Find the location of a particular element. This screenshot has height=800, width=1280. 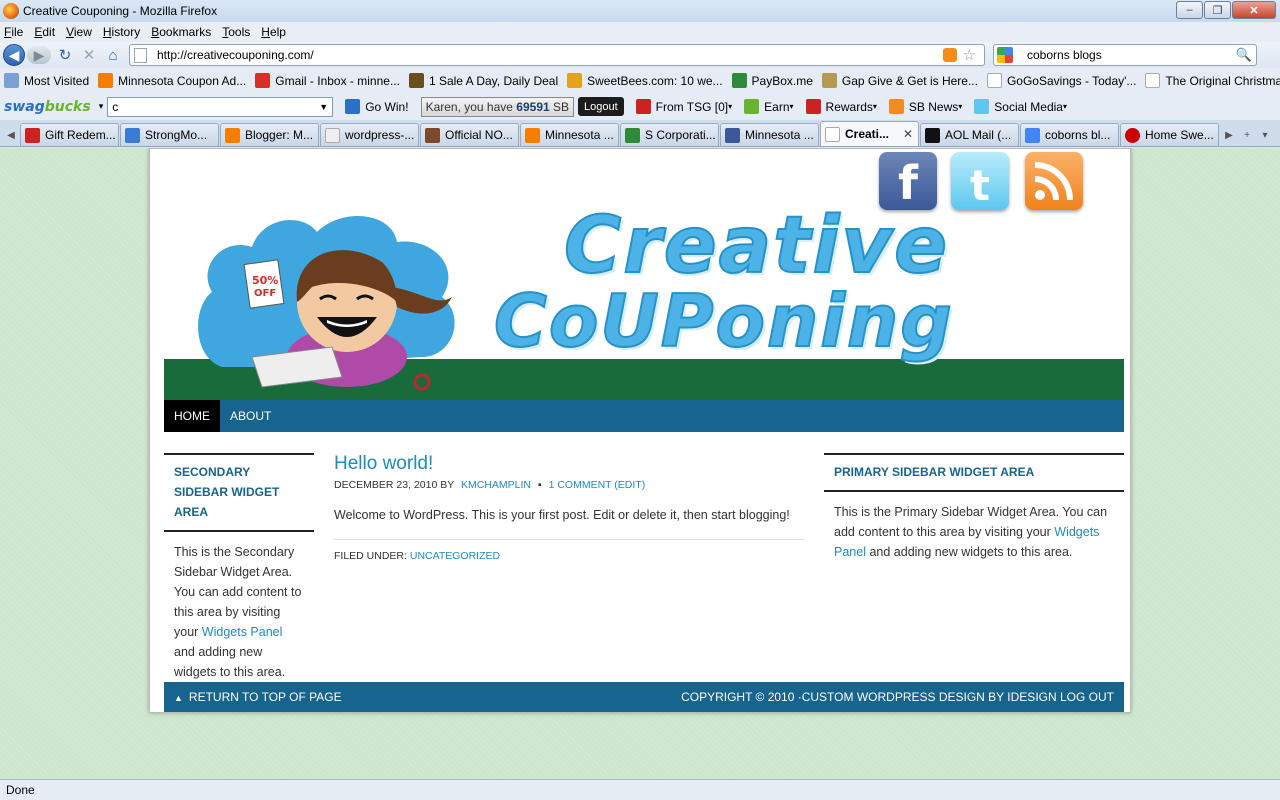

category-link: UNCATEGORIZED is located at coordinates (455, 556).